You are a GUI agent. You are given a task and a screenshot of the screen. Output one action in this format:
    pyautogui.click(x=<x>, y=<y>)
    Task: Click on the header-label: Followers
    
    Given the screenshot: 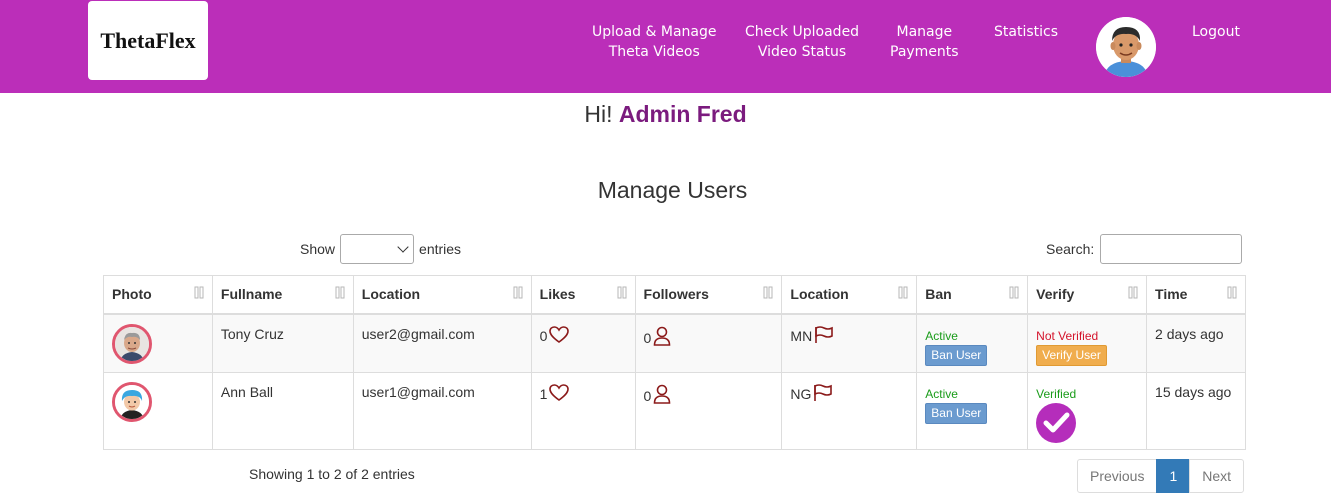 What is the action you would take?
    pyautogui.click(x=676, y=294)
    